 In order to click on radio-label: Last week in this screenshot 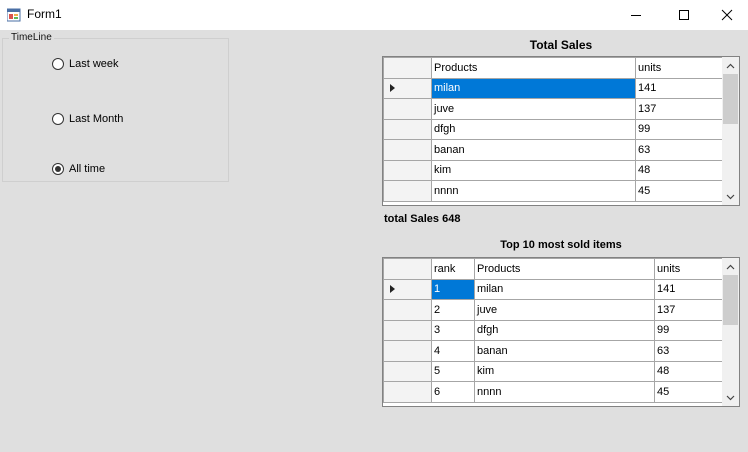, I will do `click(94, 64)`.